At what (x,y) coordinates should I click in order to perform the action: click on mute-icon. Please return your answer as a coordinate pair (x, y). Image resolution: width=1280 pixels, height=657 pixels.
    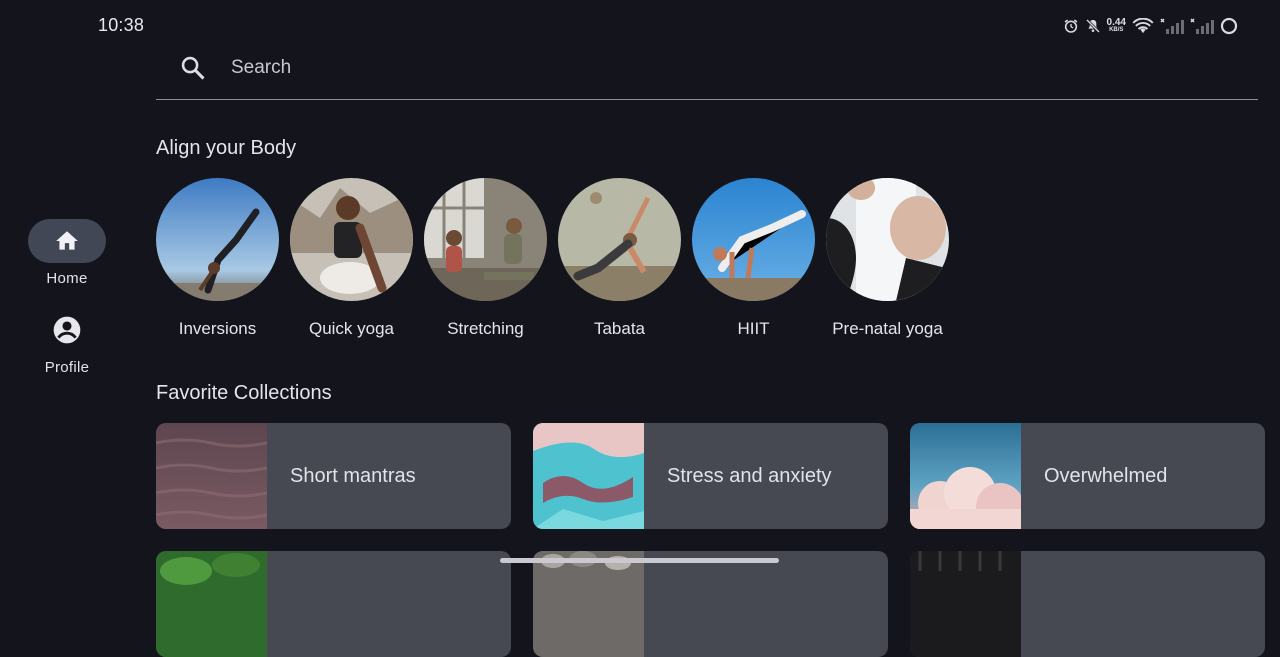
    Looking at the image, I should click on (1093, 26).